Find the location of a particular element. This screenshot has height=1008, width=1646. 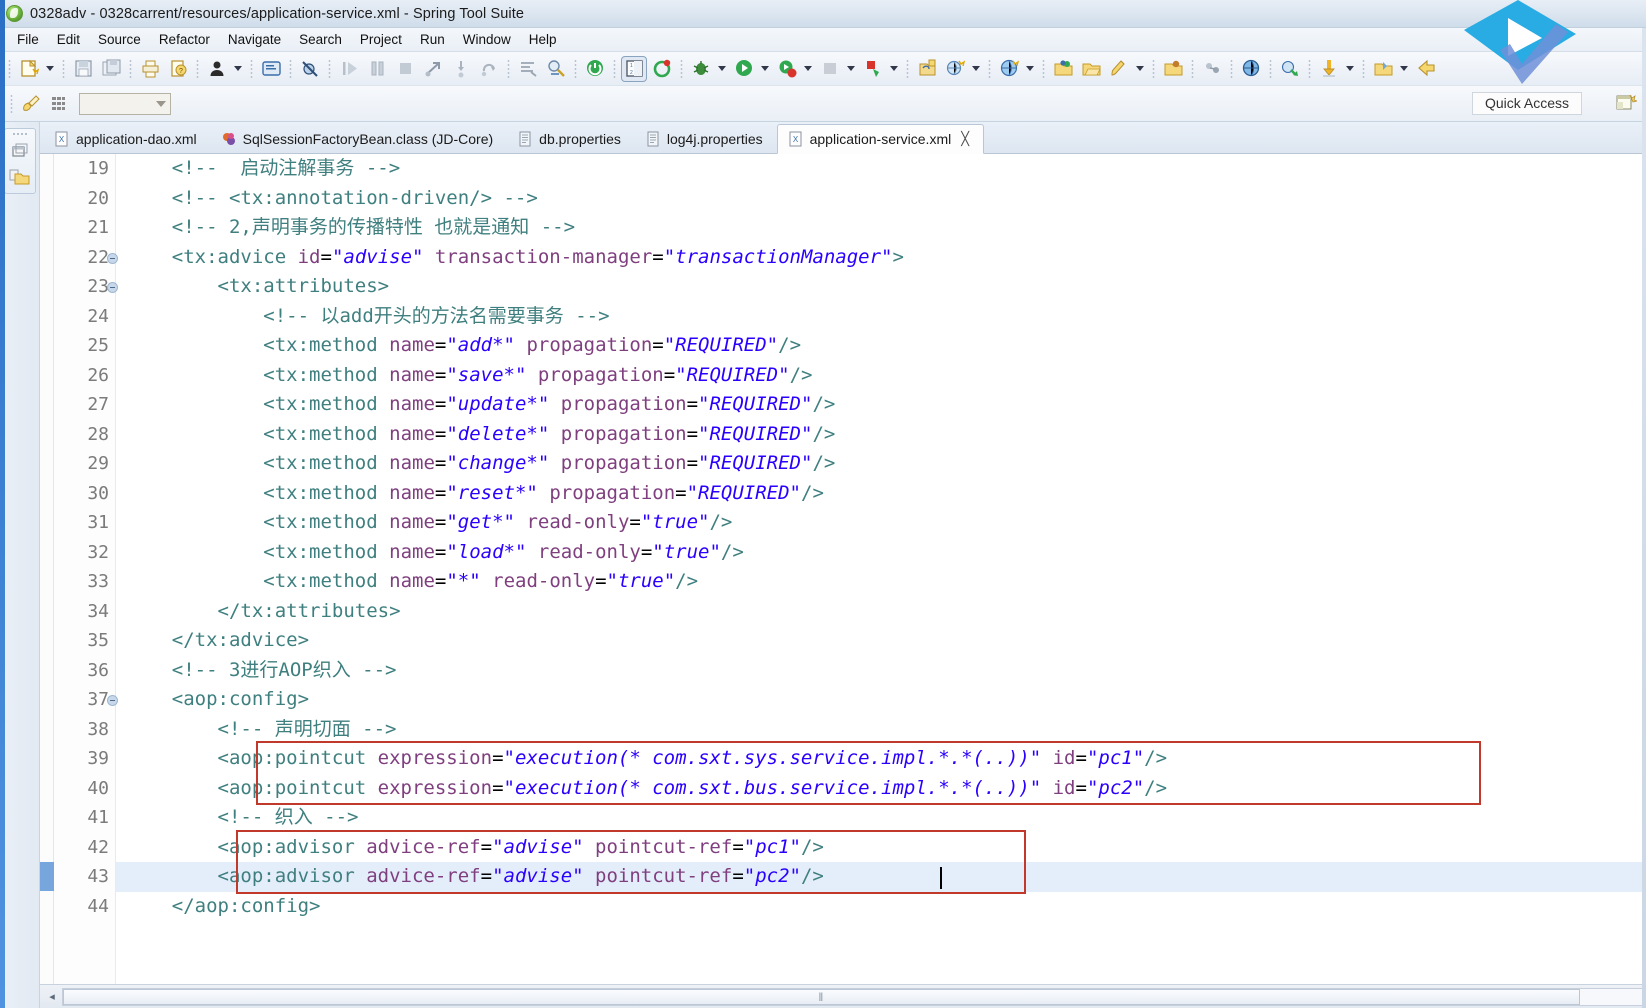

menu-run: Run is located at coordinates (432, 39).